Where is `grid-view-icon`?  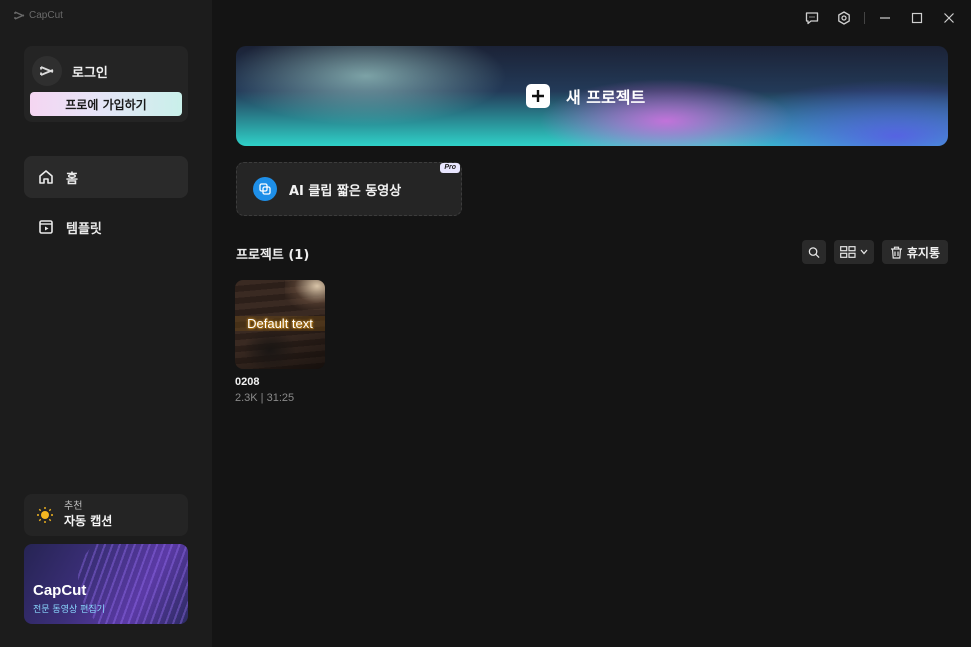 grid-view-icon is located at coordinates (847, 252).